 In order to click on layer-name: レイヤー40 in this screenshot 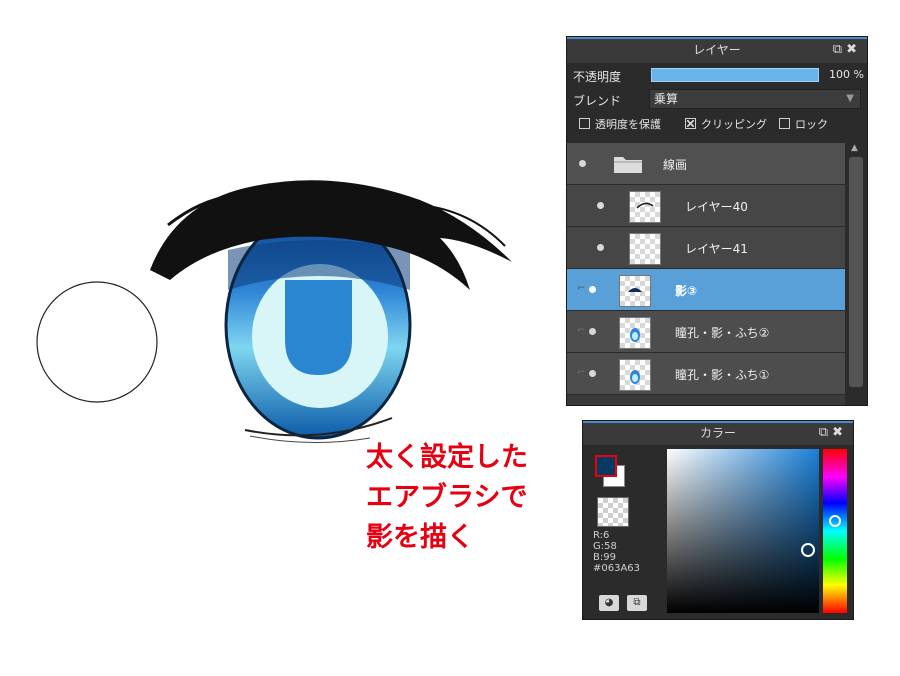, I will do `click(716, 207)`.